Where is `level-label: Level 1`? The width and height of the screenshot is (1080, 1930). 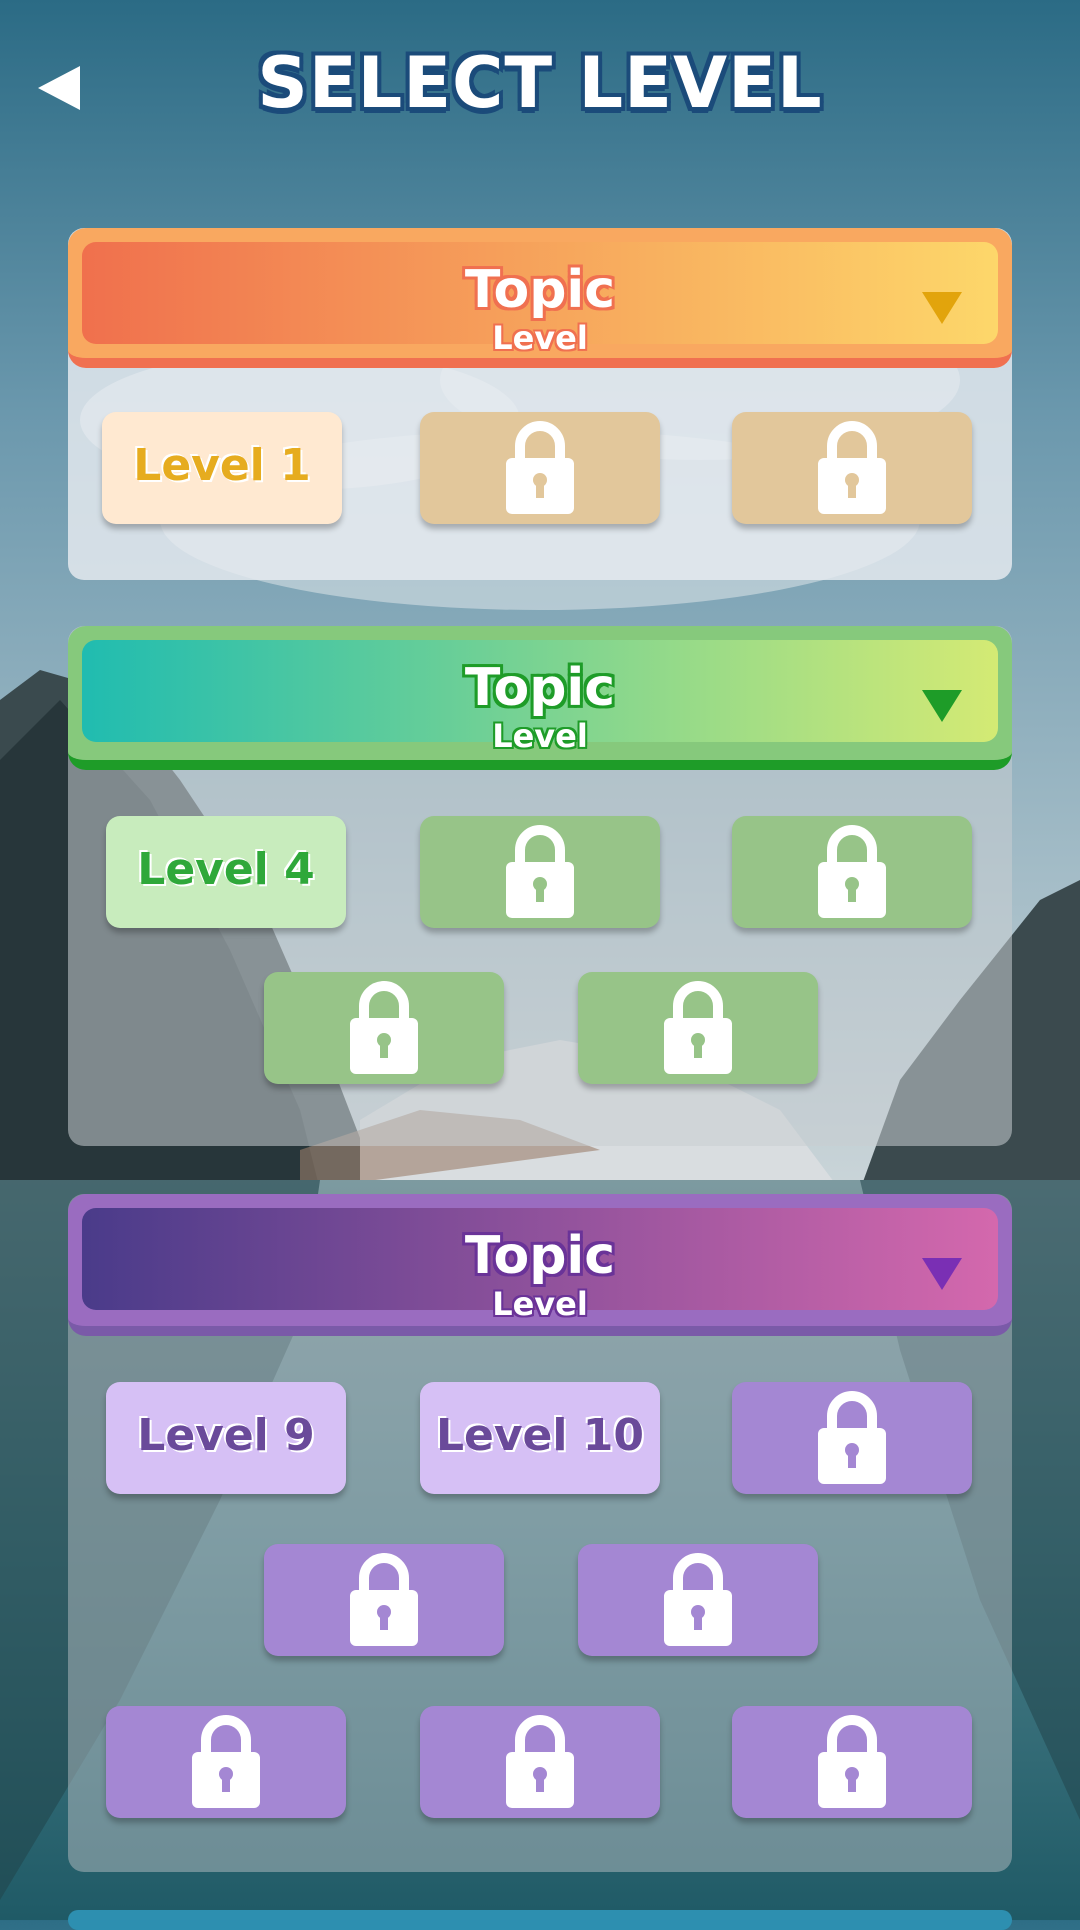
level-label: Level 1 is located at coordinates (222, 465).